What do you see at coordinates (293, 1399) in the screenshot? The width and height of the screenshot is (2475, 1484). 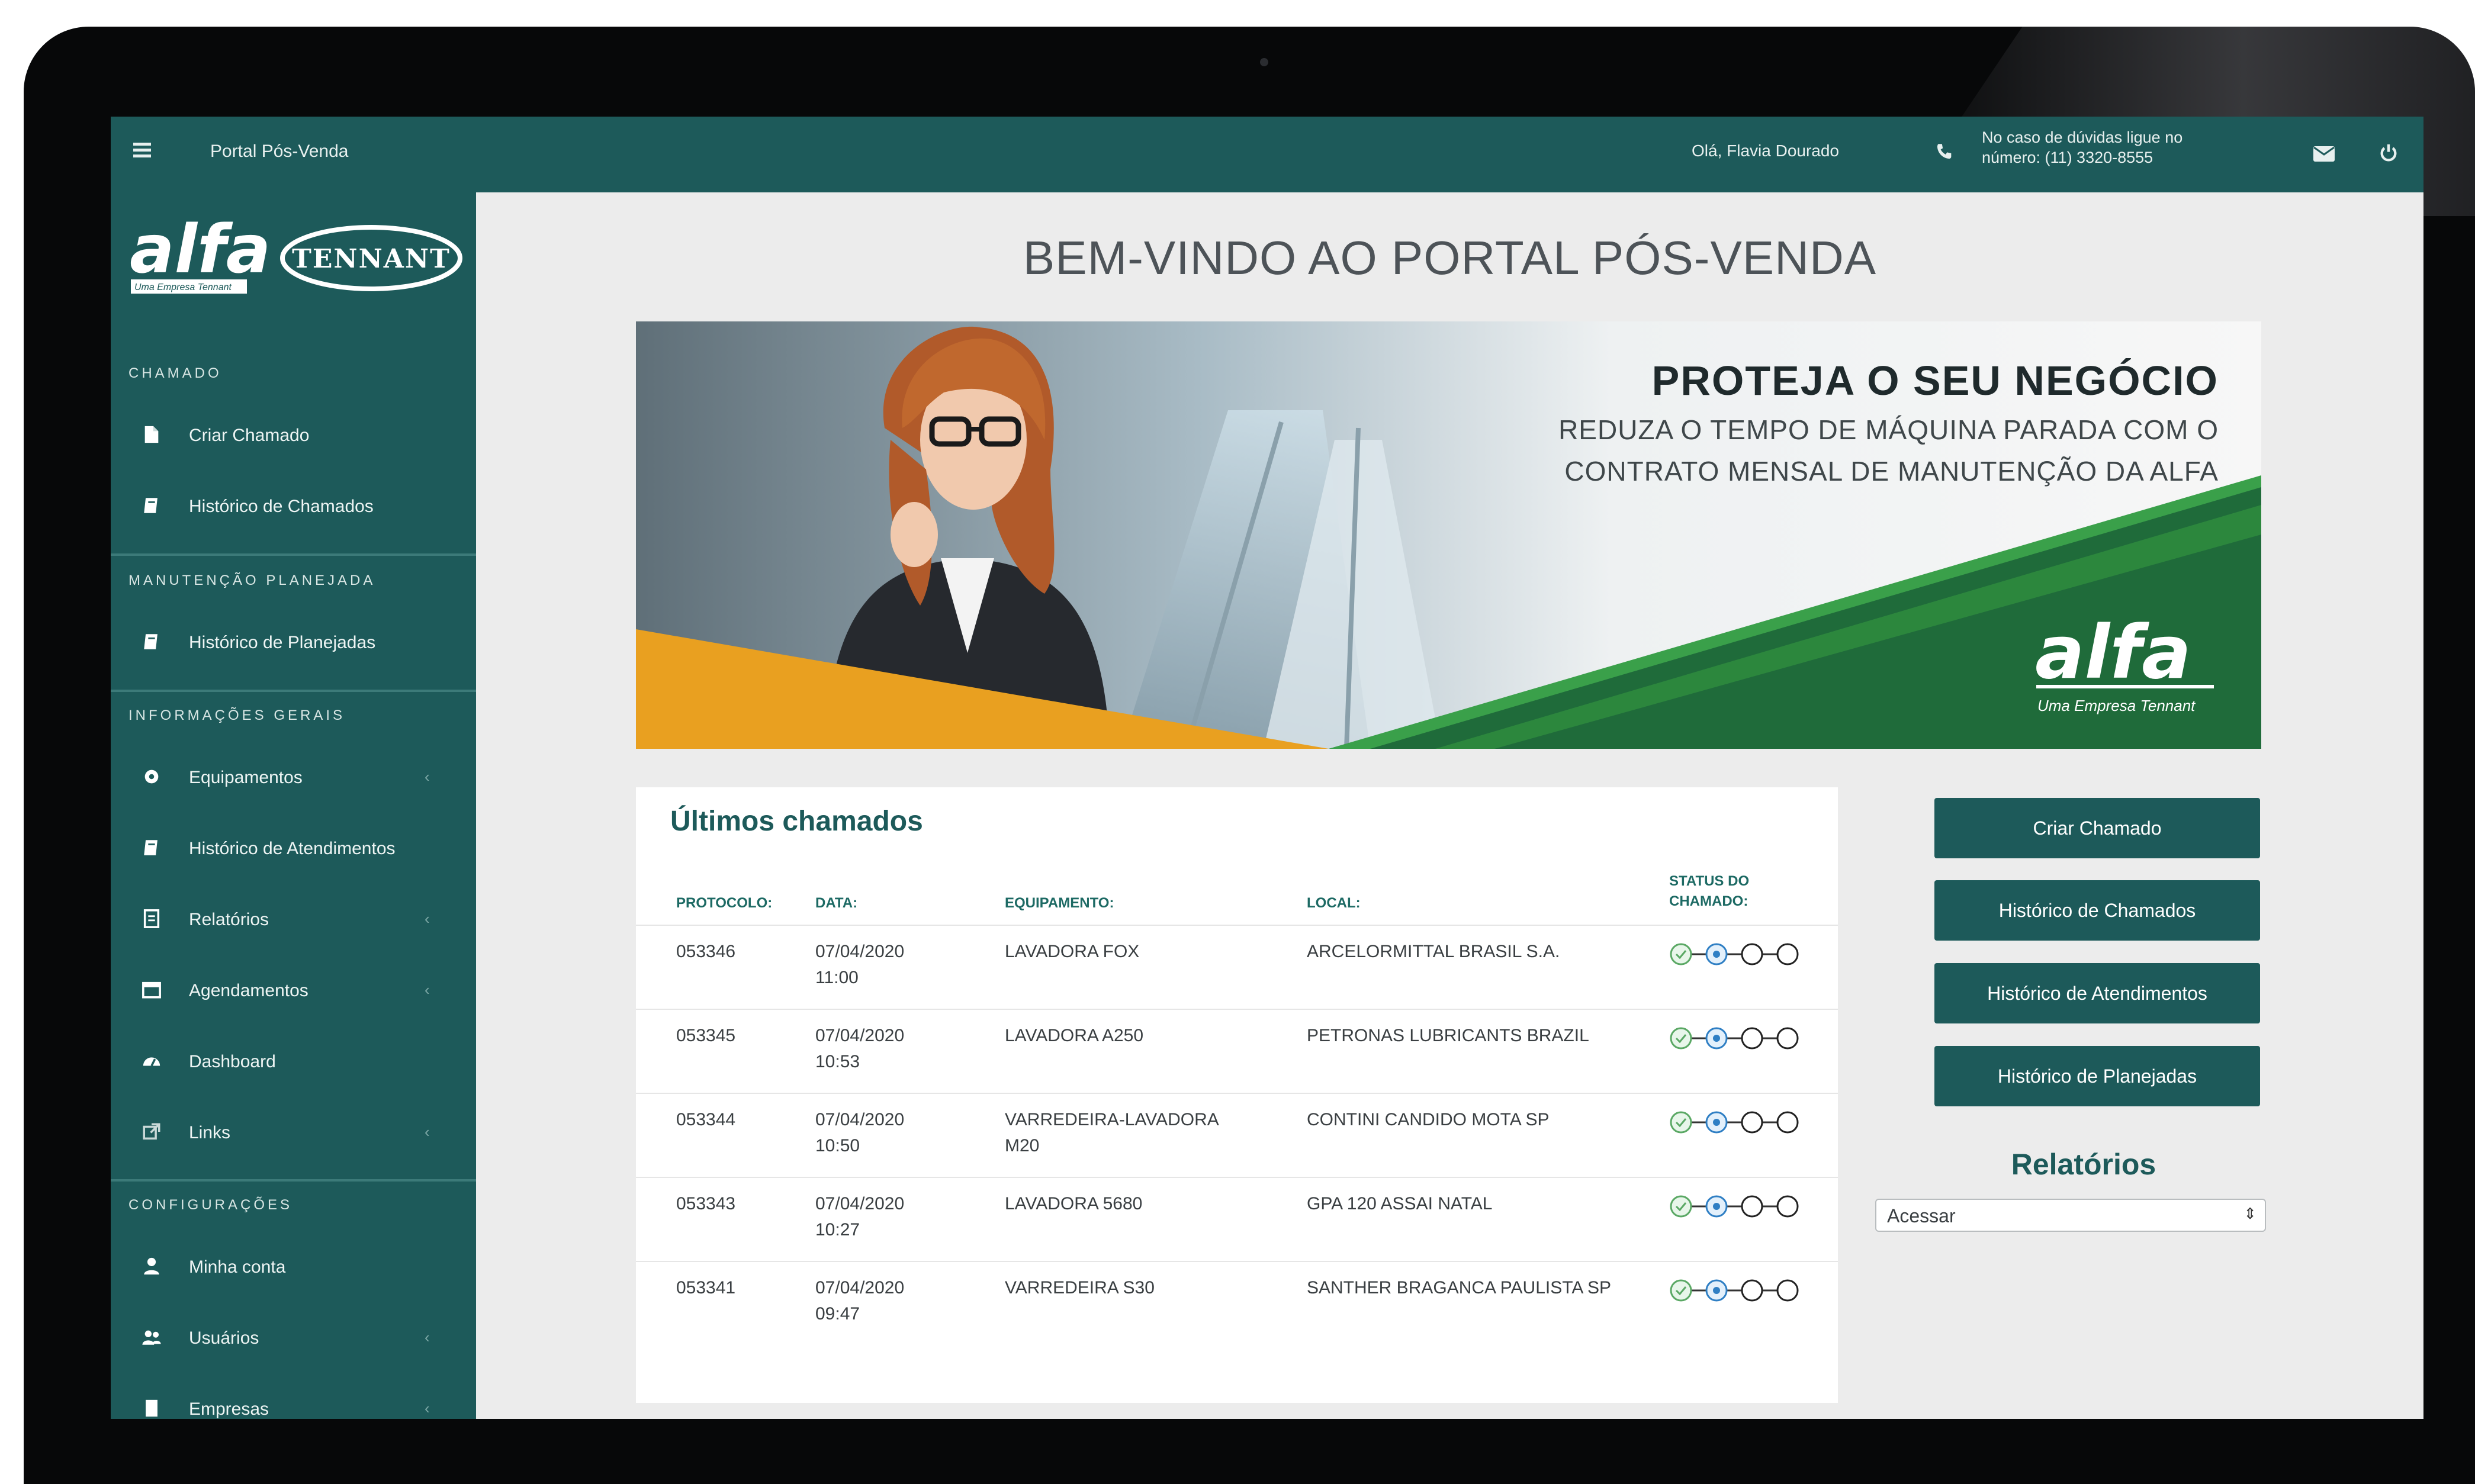 I see `sidebar-item-empresas: Empresas ‹` at bounding box center [293, 1399].